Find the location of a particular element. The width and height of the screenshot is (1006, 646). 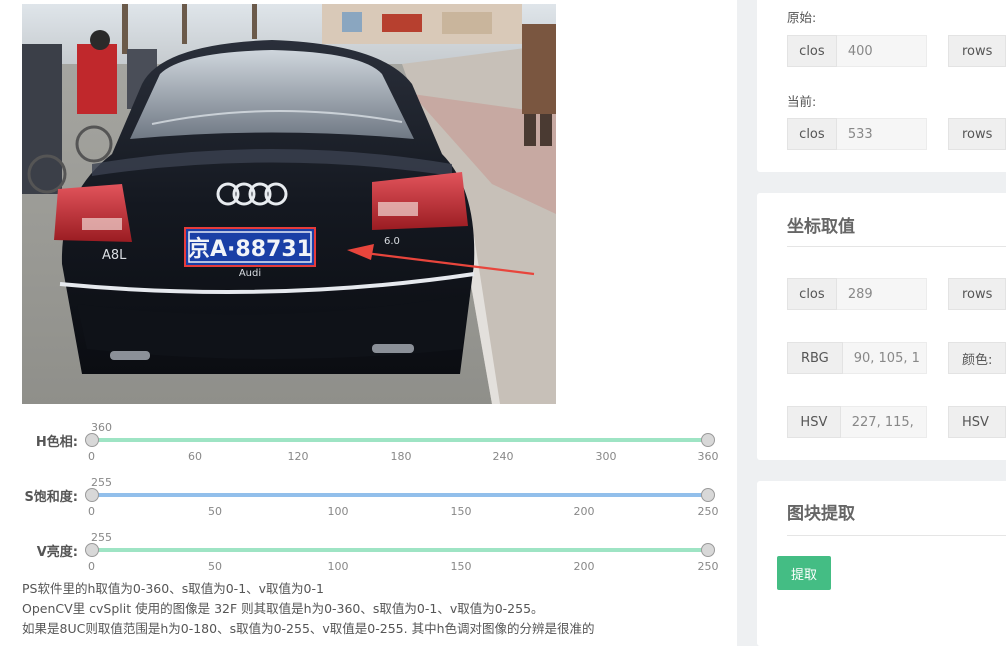

s-tick: 150 is located at coordinates (461, 511).